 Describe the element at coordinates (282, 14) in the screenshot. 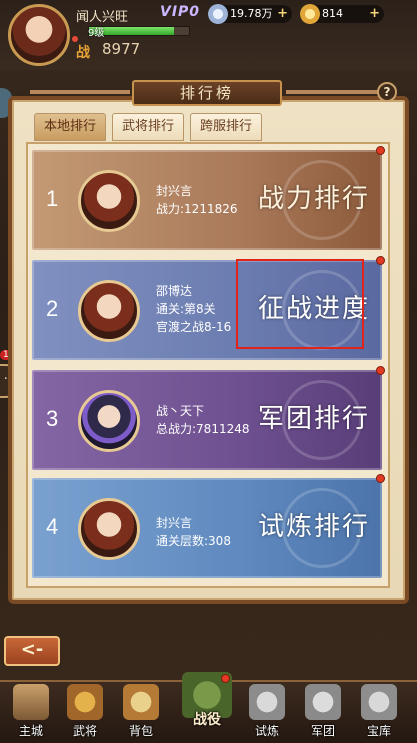

I see `add-silver-button: +` at that location.